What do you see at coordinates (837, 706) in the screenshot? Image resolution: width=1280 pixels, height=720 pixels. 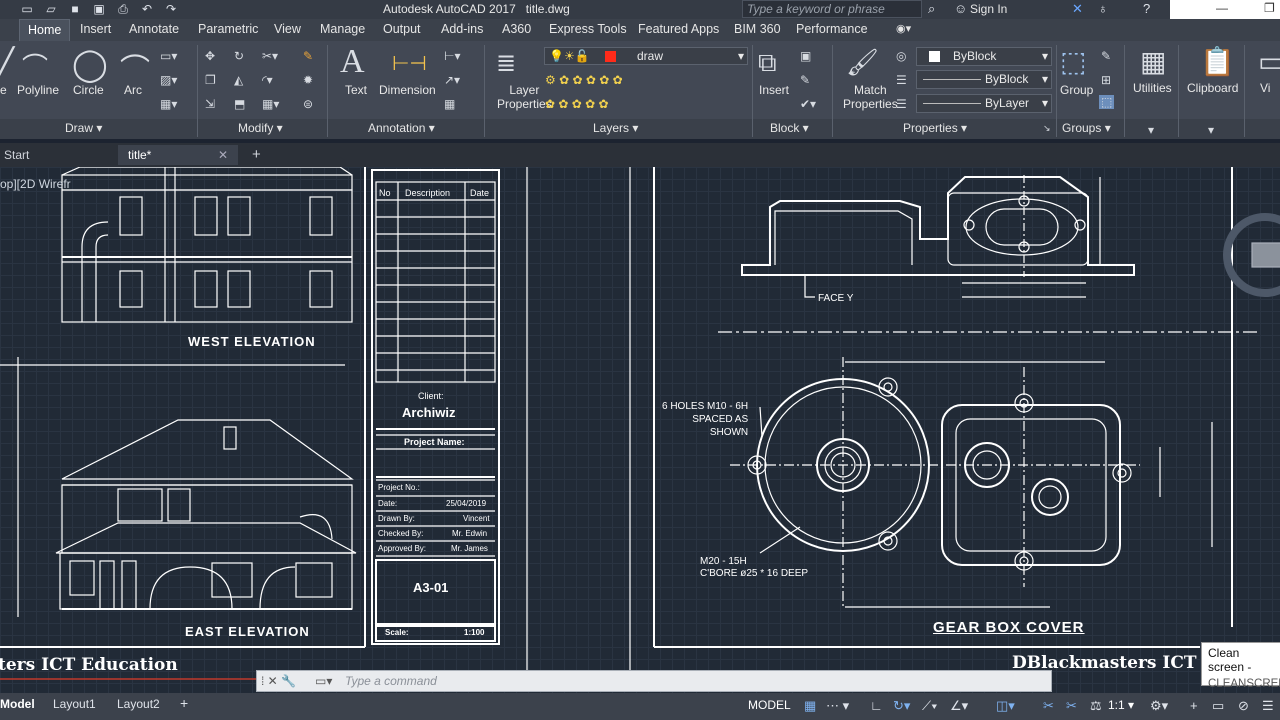 I see `snap-icon: ⋯ ▾` at bounding box center [837, 706].